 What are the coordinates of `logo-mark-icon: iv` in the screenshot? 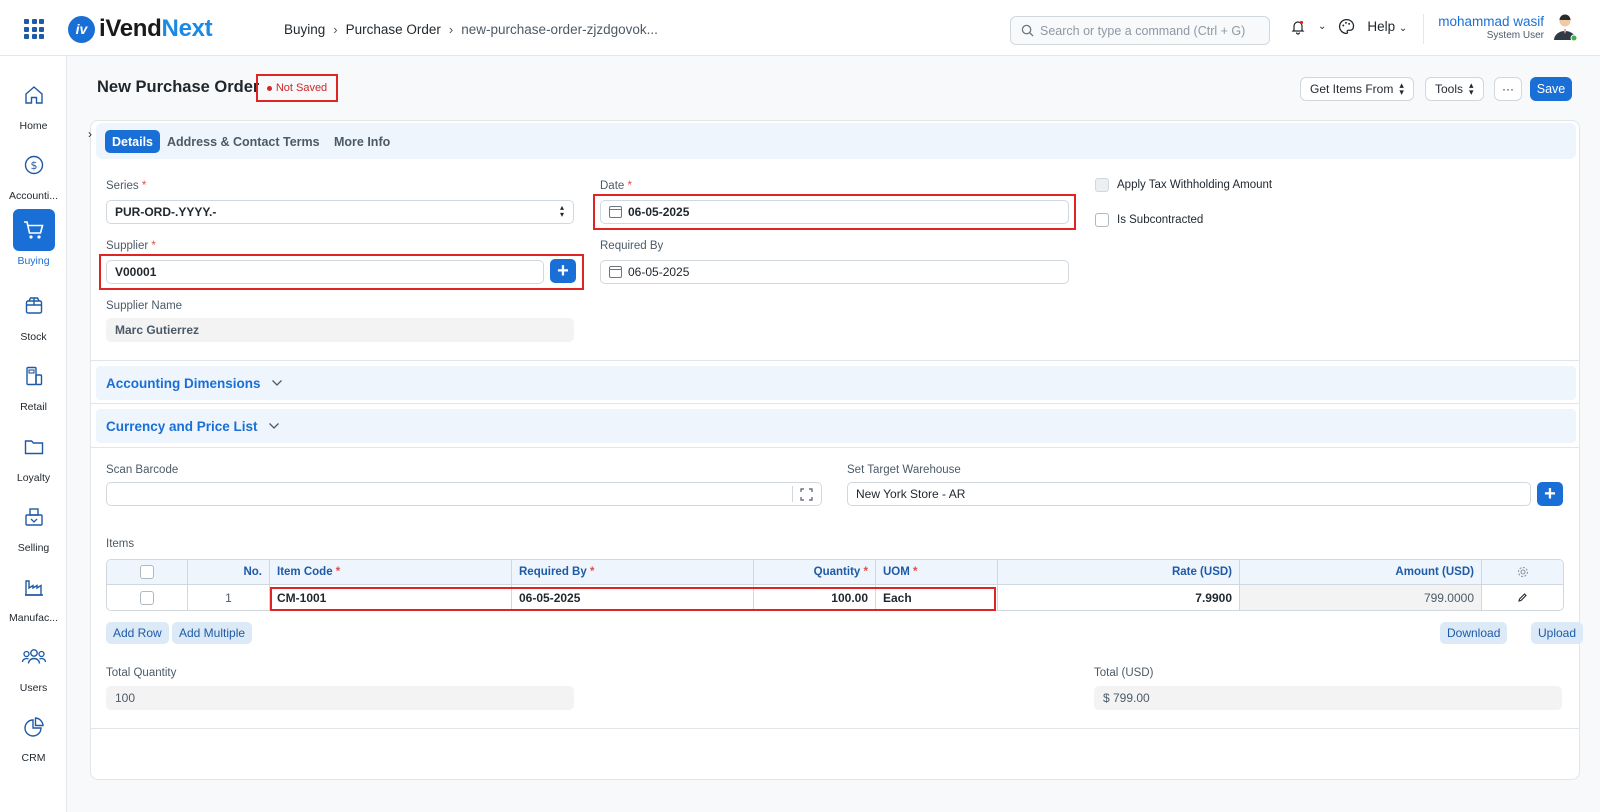 It's located at (81, 29).